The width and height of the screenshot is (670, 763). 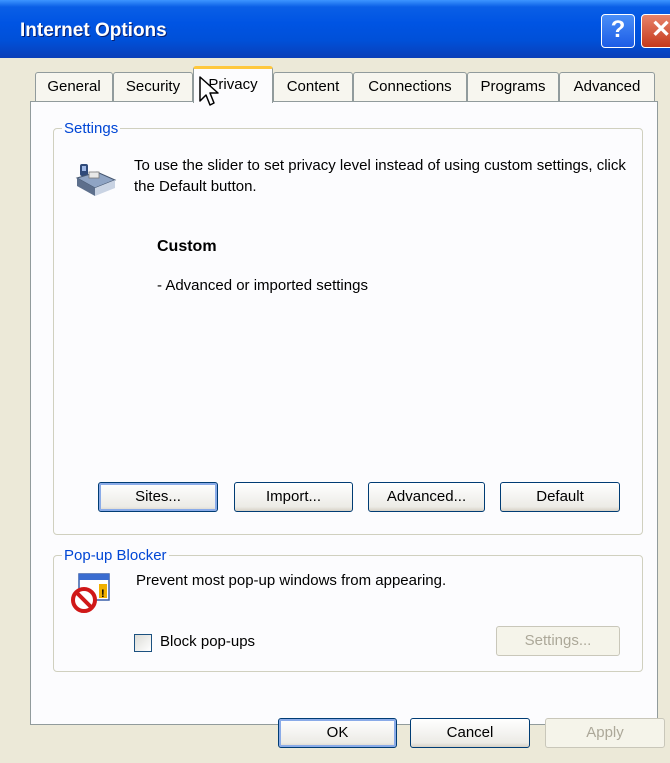 I want to click on block-popups-label: Block pop-ups, so click(x=207, y=641).